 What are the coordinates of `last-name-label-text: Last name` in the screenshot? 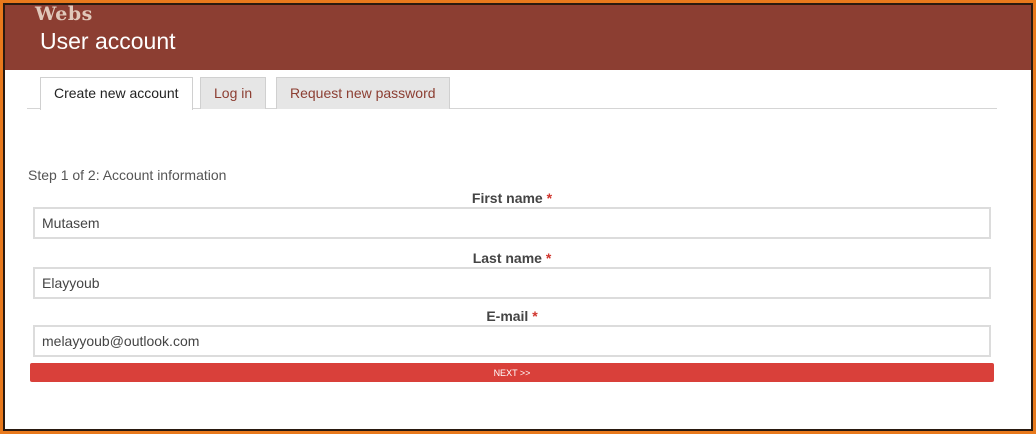 It's located at (507, 258).